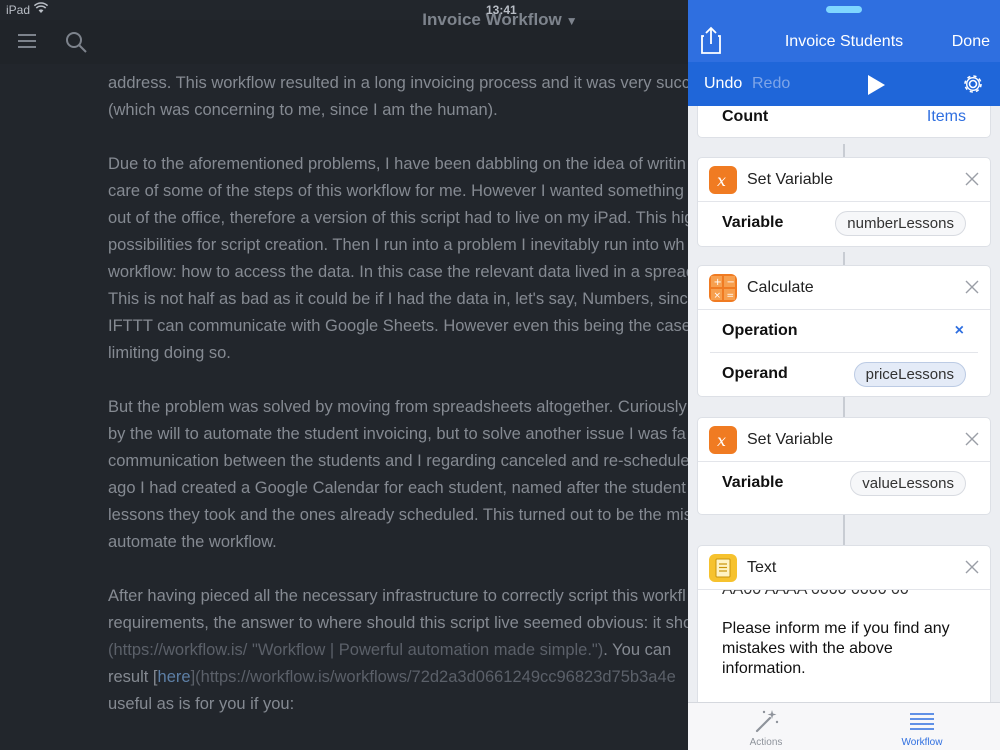  What do you see at coordinates (900, 223) in the screenshot?
I see `variable-name-token: numberLessons` at bounding box center [900, 223].